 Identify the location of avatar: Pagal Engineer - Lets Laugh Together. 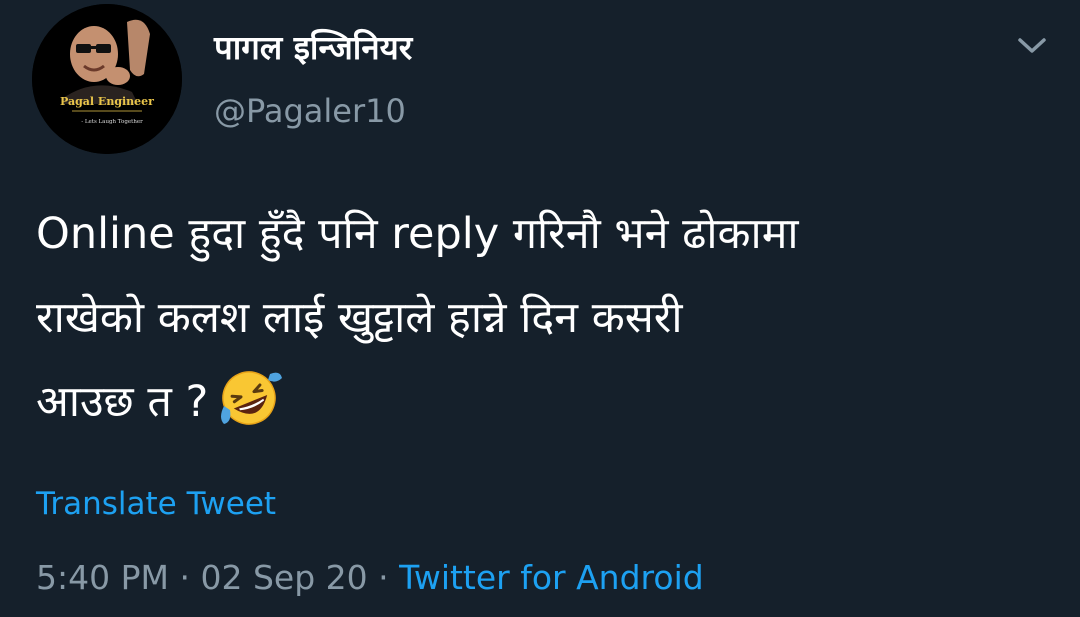
(107, 79).